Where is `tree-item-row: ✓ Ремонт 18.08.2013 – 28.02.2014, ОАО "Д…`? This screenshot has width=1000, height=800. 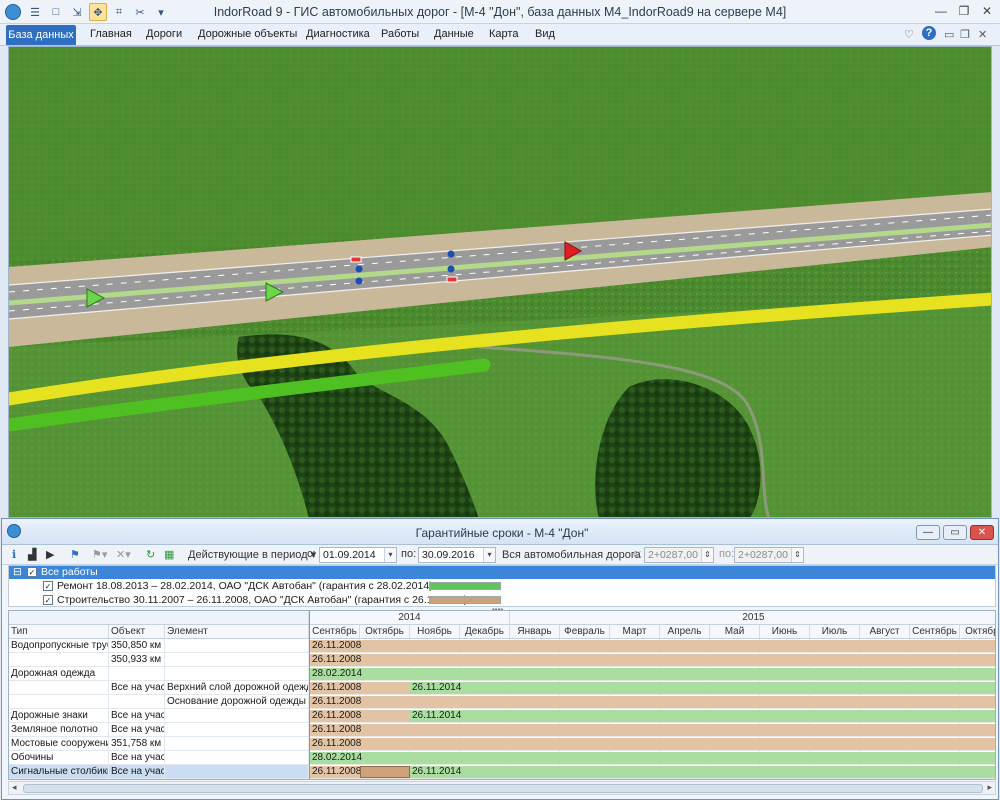 tree-item-row: ✓ Ремонт 18.08.2013 – 28.02.2014, ОАО "Д… is located at coordinates (502, 586).